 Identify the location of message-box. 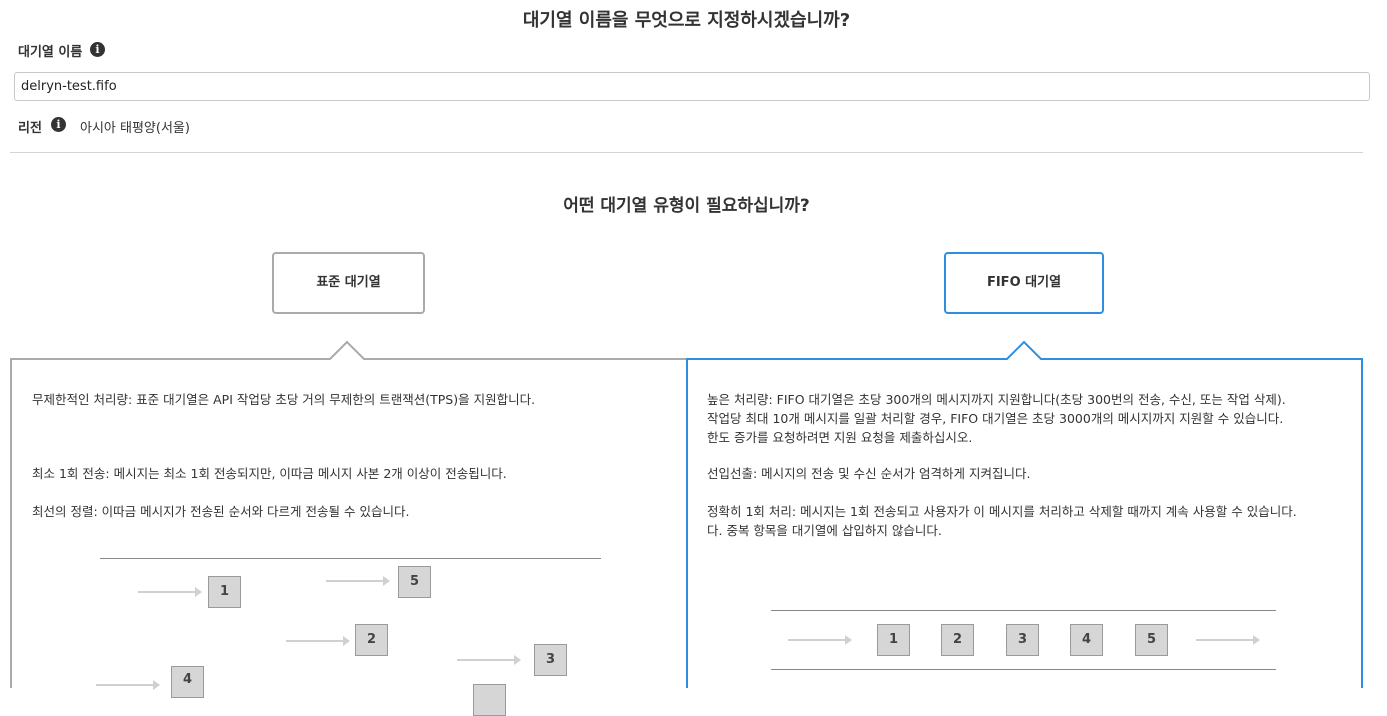
(489, 700).